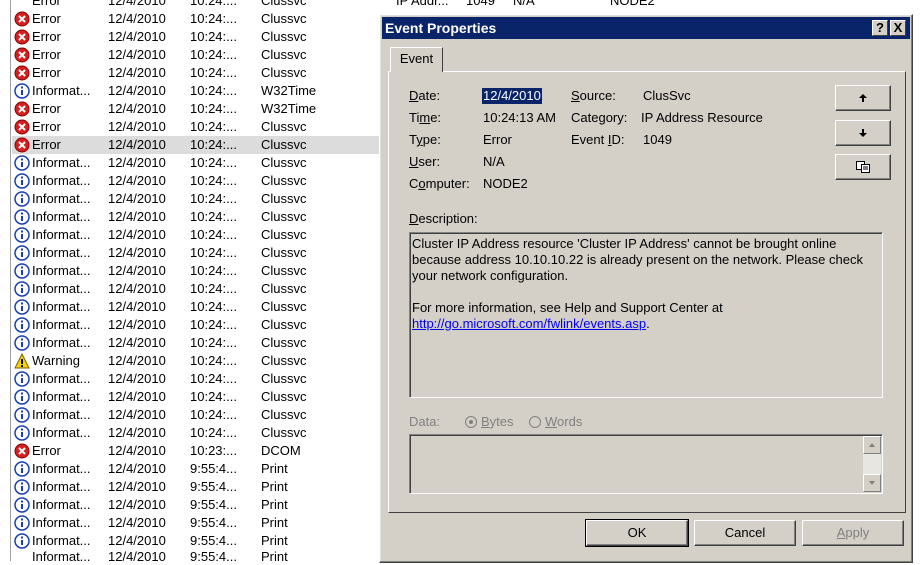 This screenshot has height=565, width=923. I want to click on tab-event: Event, so click(416, 59).